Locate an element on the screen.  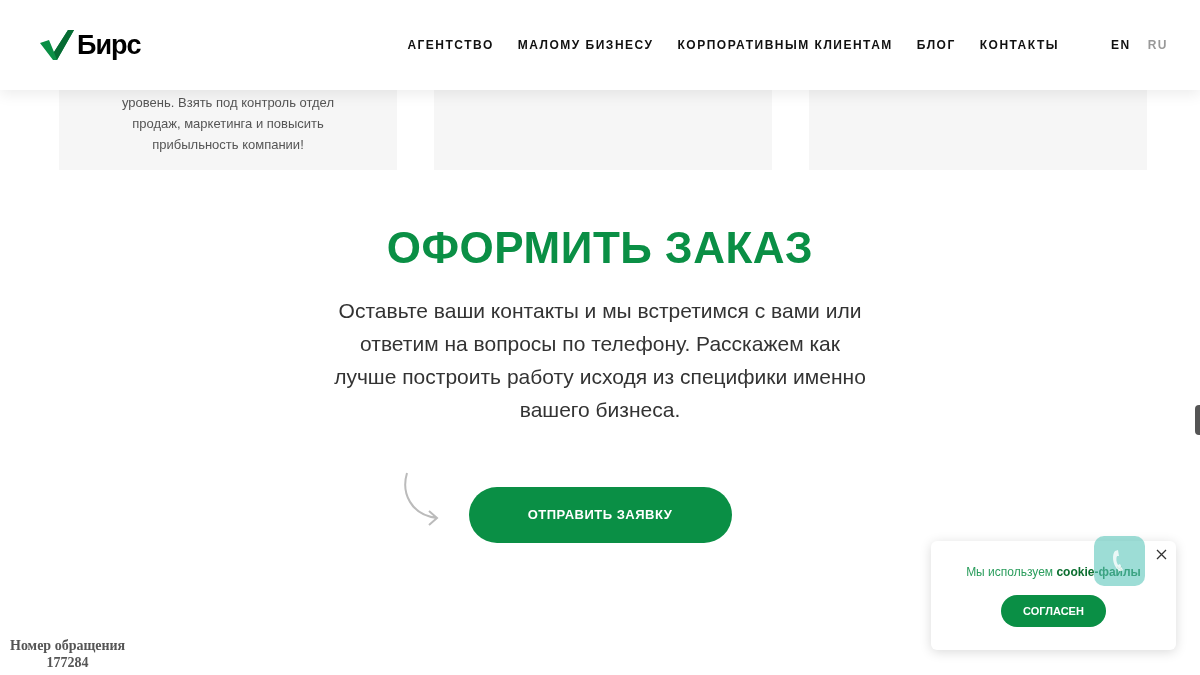
order-heading: ОФОРМИТЬ ЗАКАЗ is located at coordinates (600, 248).